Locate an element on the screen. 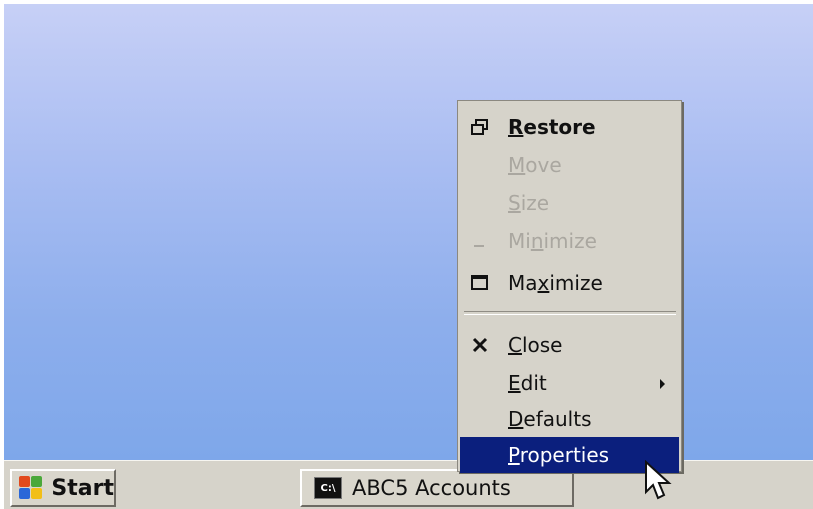  taskbar-button-abc5-accounts: C:\ ABC5 Accounts is located at coordinates (437, 488).